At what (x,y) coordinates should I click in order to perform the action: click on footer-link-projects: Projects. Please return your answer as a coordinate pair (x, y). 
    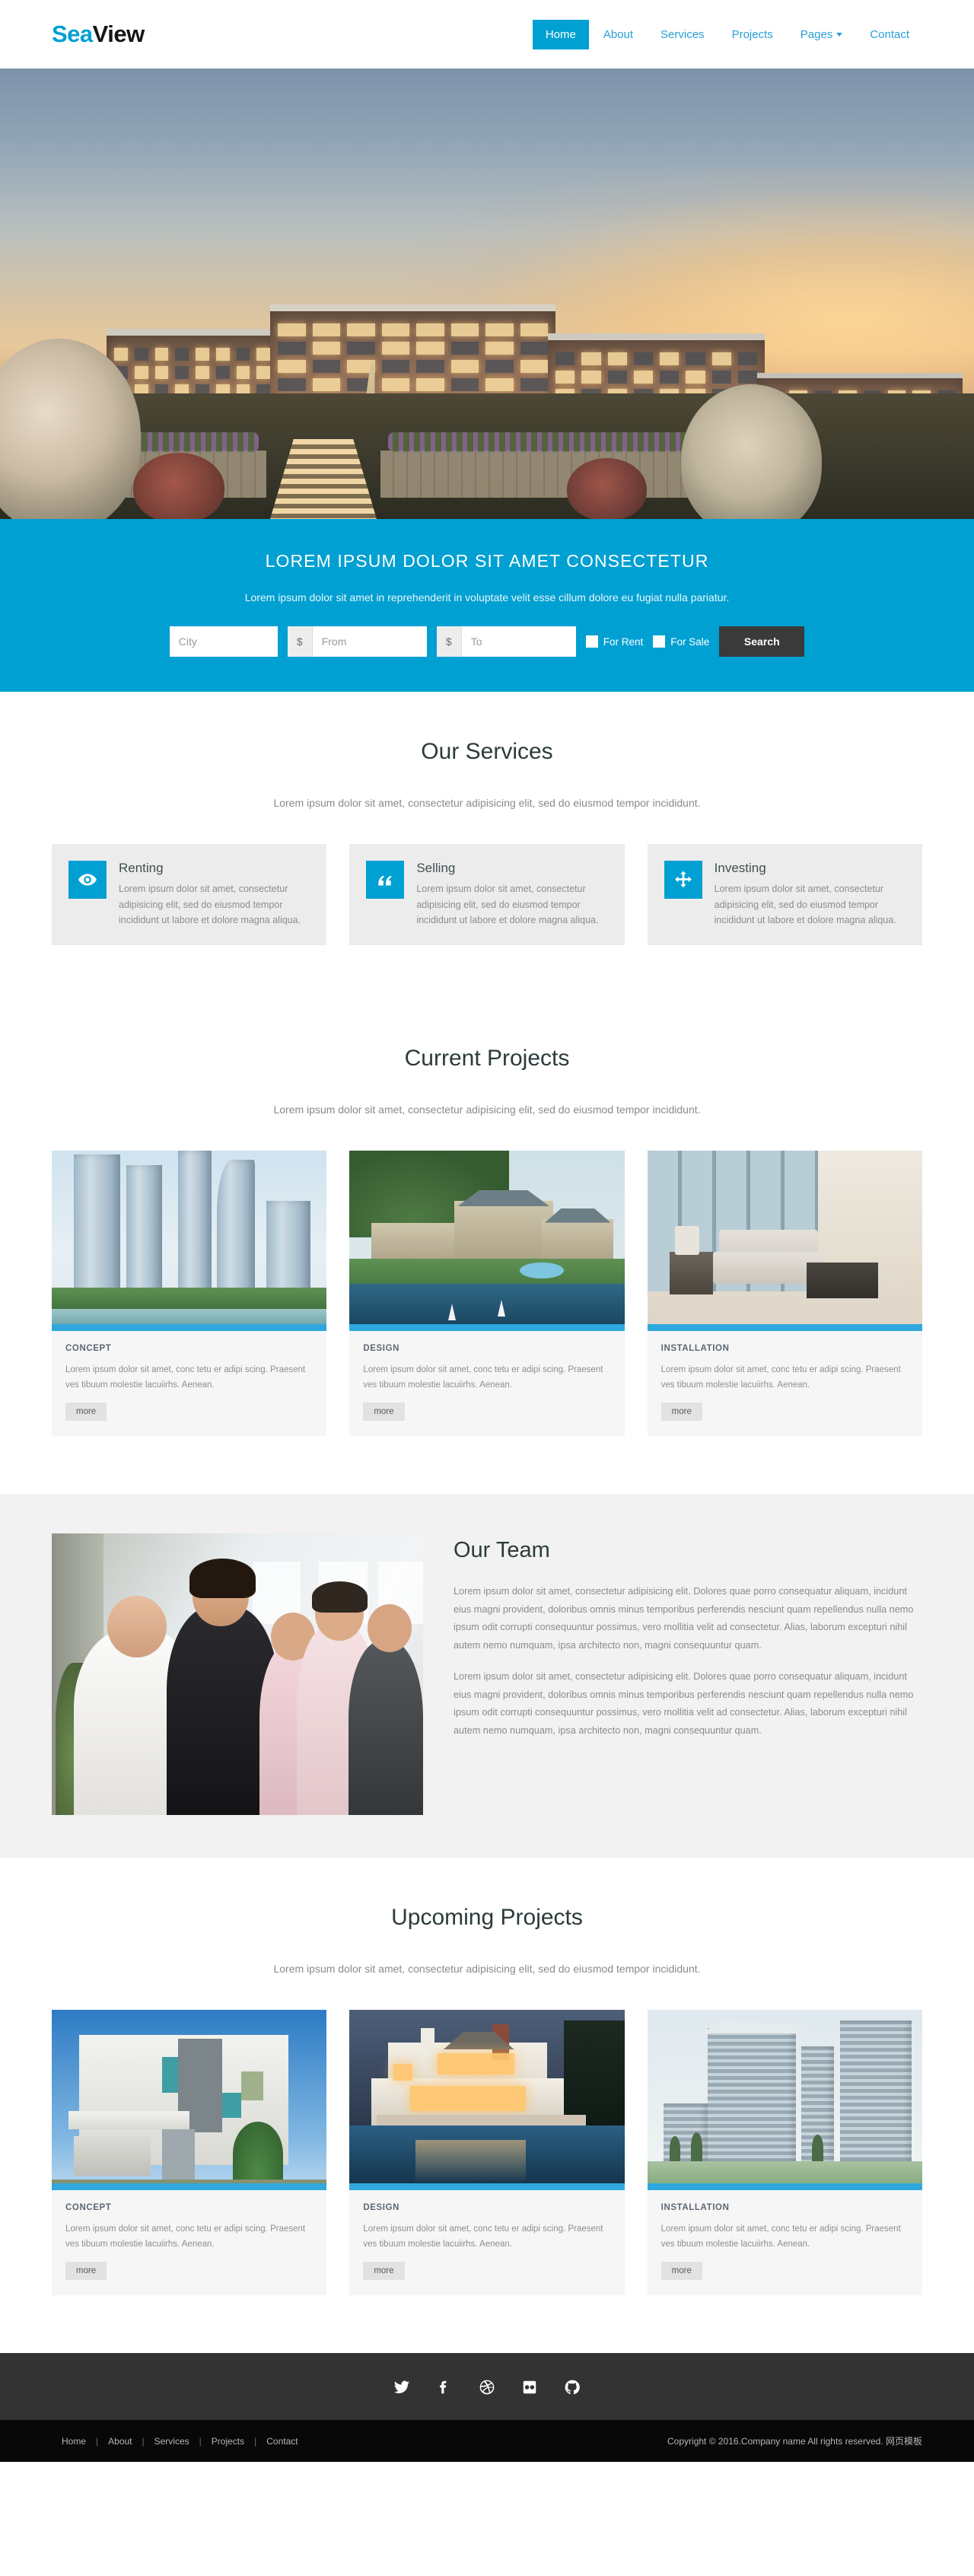
    Looking at the image, I should click on (228, 2441).